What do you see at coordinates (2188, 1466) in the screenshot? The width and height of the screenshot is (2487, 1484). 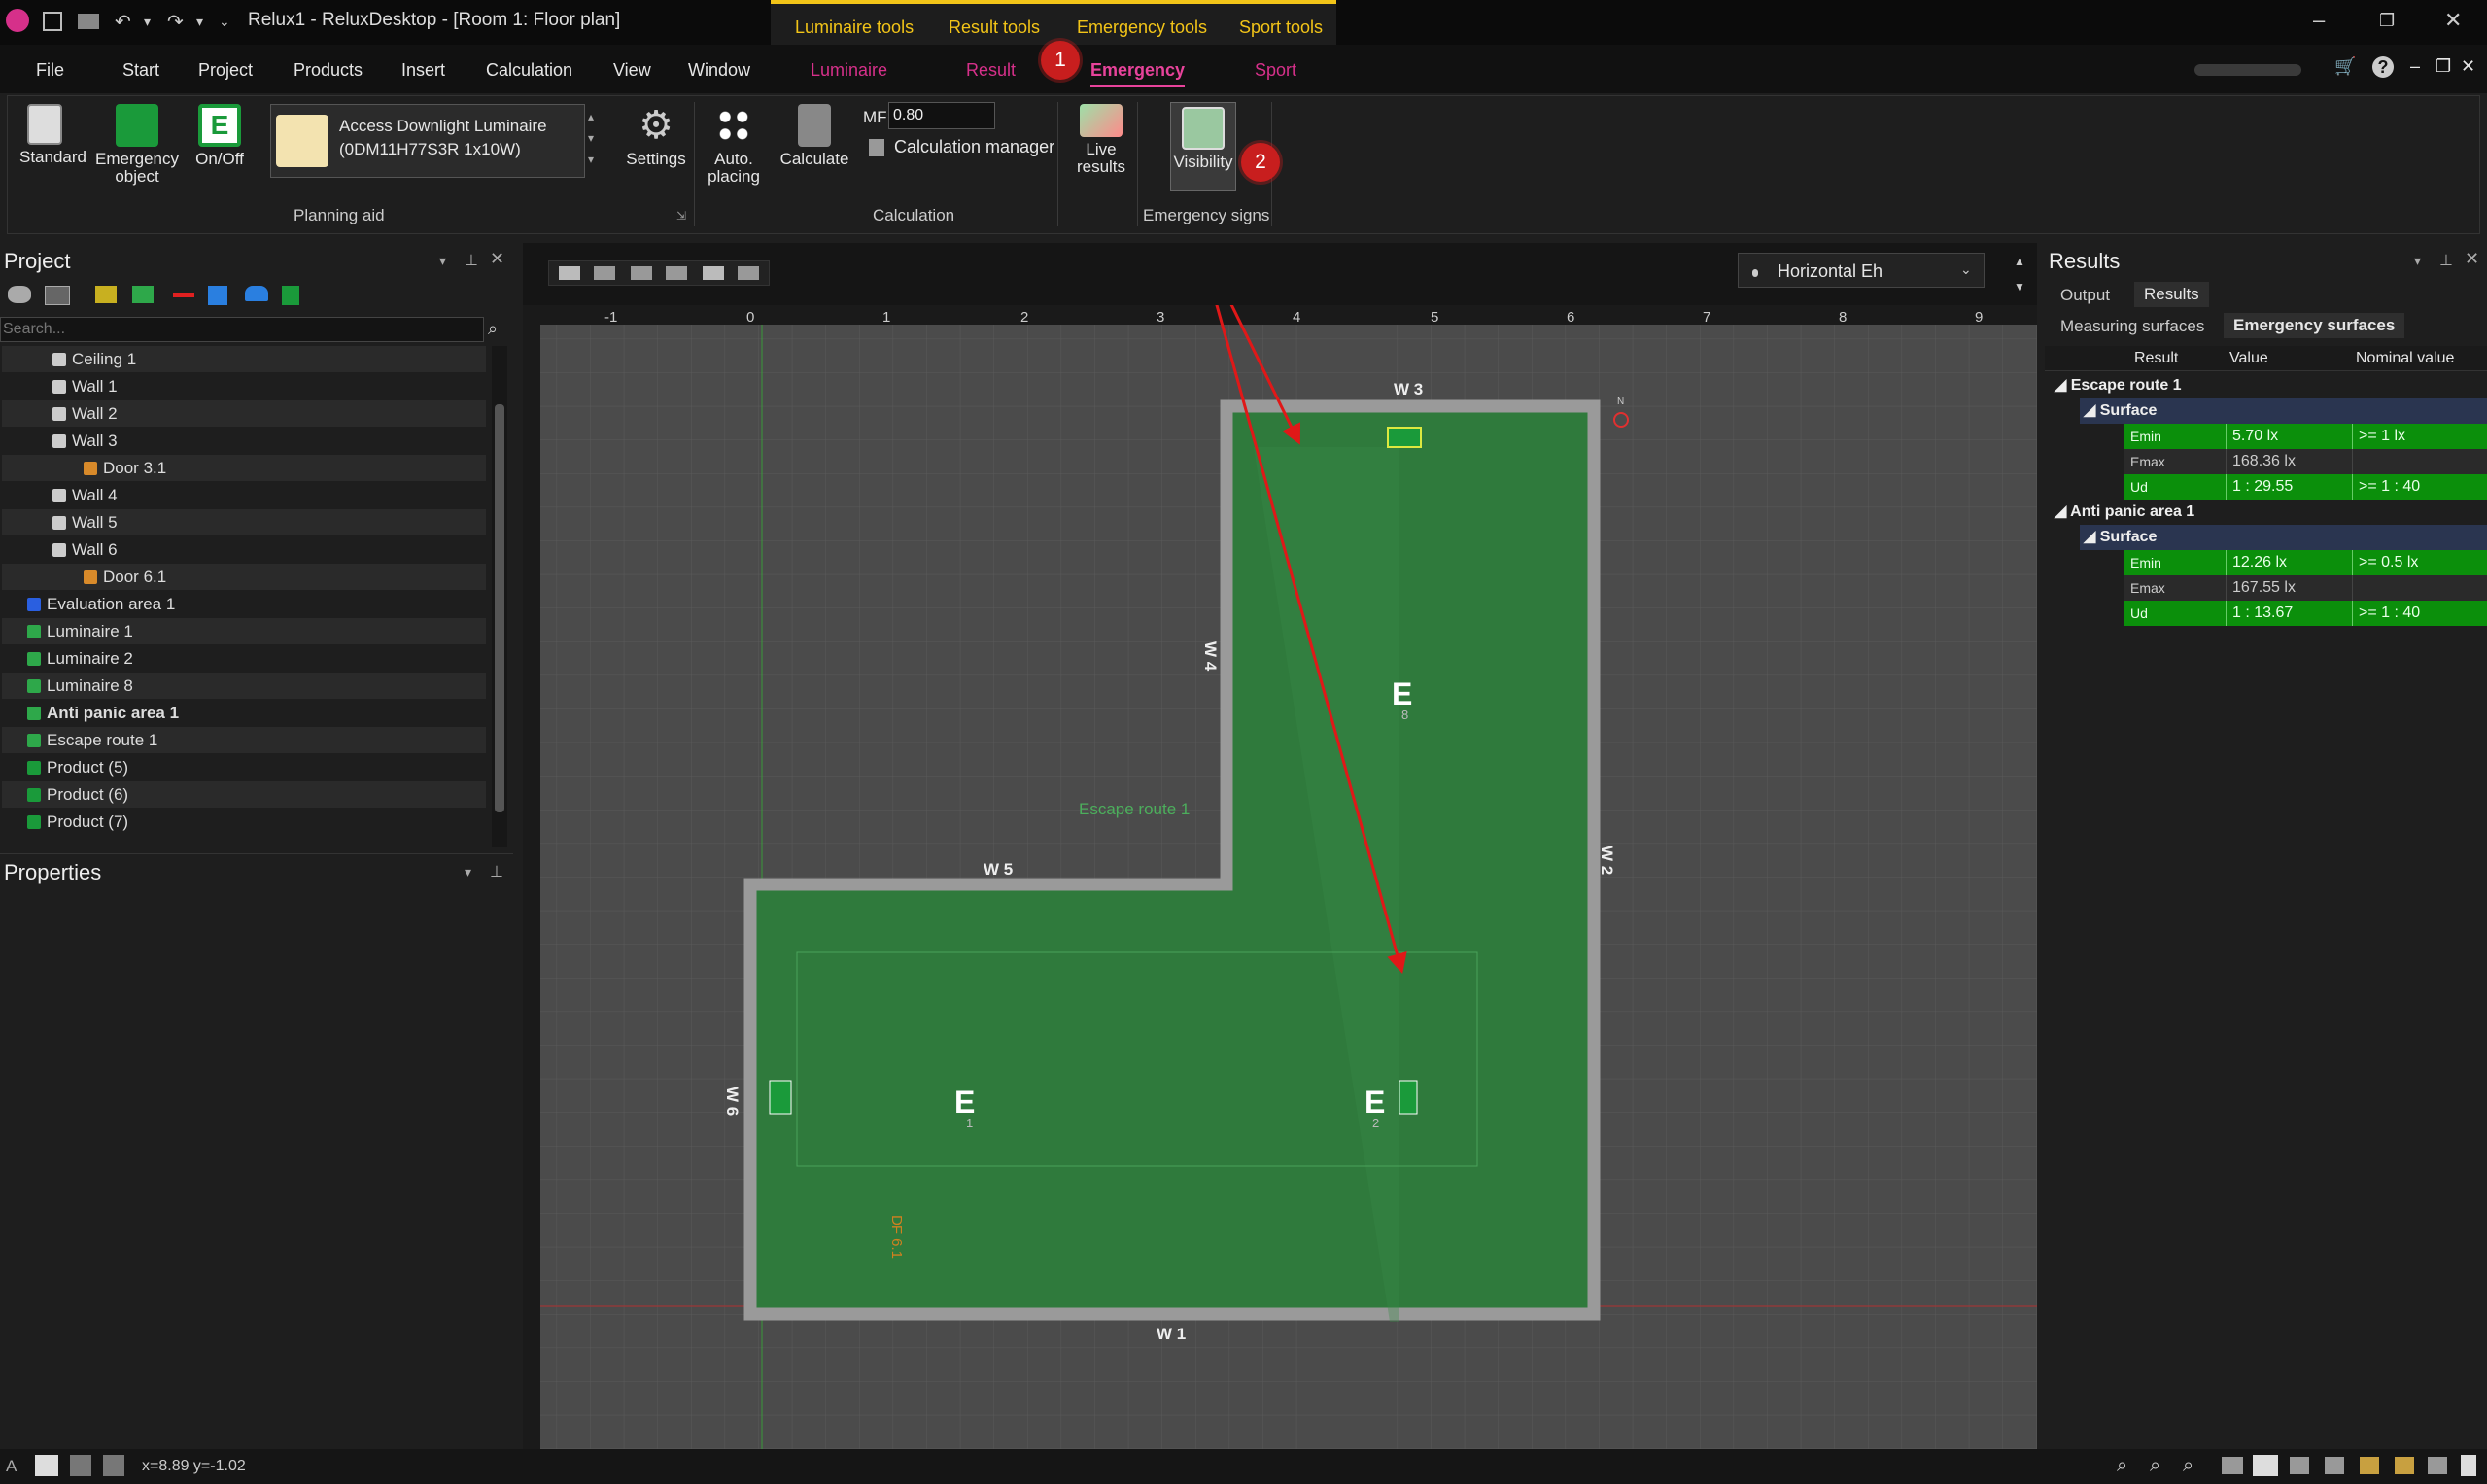 I see `zoom-out-icon: ⌕` at bounding box center [2188, 1466].